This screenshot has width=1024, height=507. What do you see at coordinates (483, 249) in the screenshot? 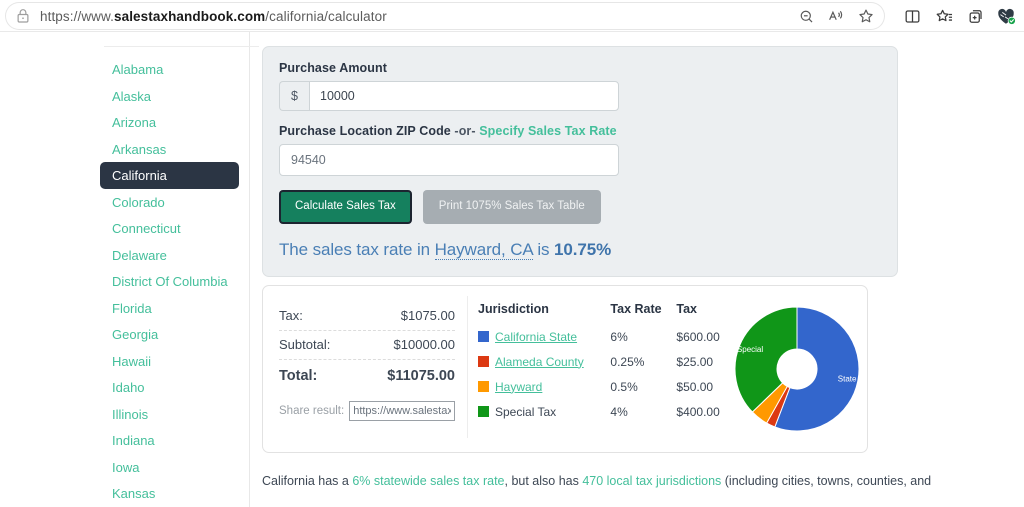
I see `result-location: Hayward, CA` at bounding box center [483, 249].